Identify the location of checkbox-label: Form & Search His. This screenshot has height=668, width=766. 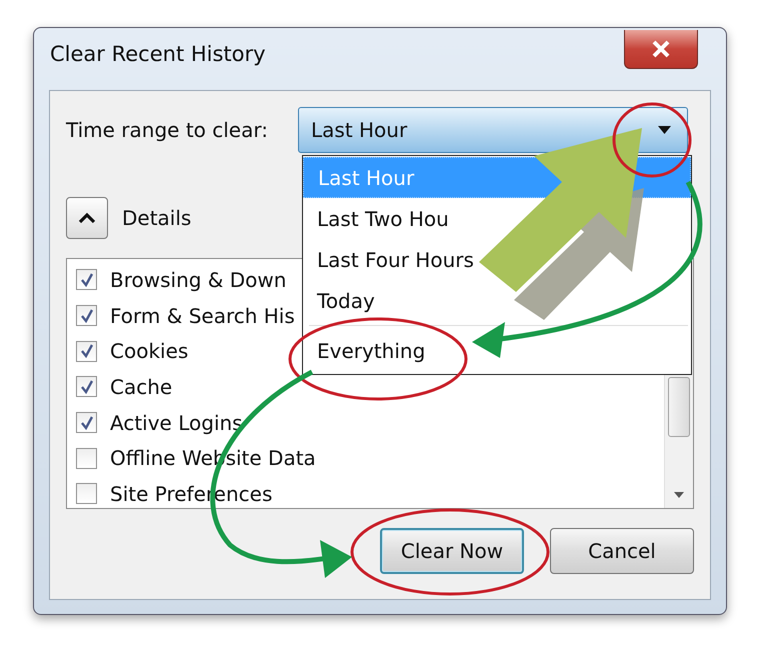
(202, 316).